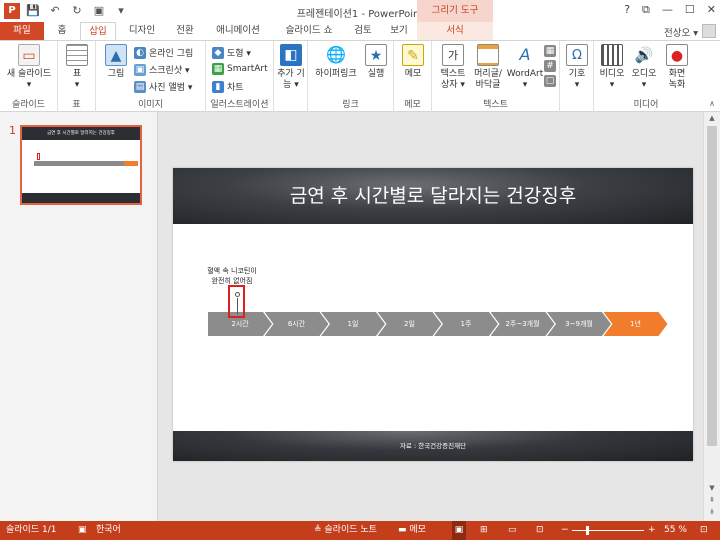  I want to click on scroll-down-icon: ▼, so click(712, 488).